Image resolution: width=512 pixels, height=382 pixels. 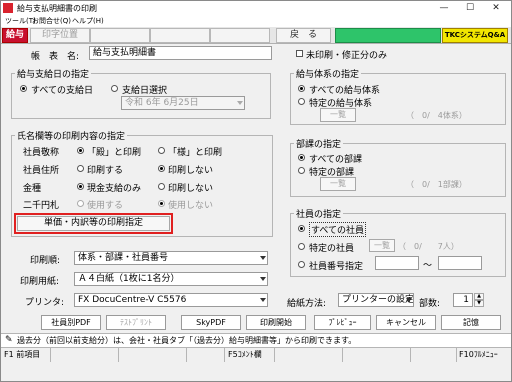 I want to click on feed-value: プリンターの設定, so click(x=378, y=300).